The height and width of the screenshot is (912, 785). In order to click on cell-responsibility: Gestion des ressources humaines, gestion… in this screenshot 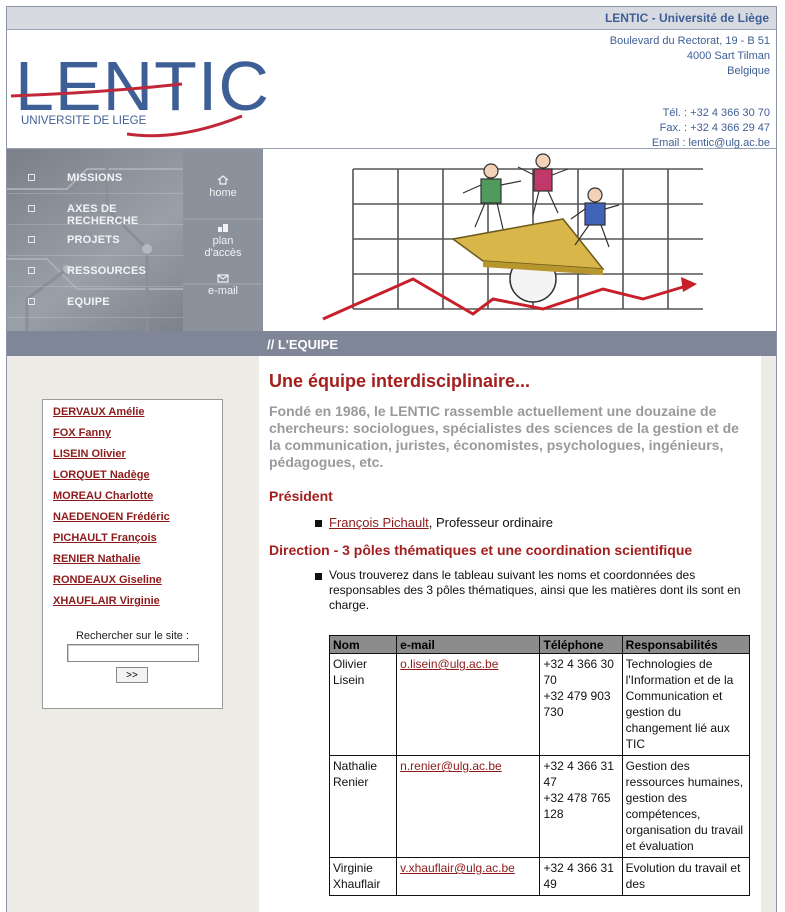, I will do `click(686, 806)`.